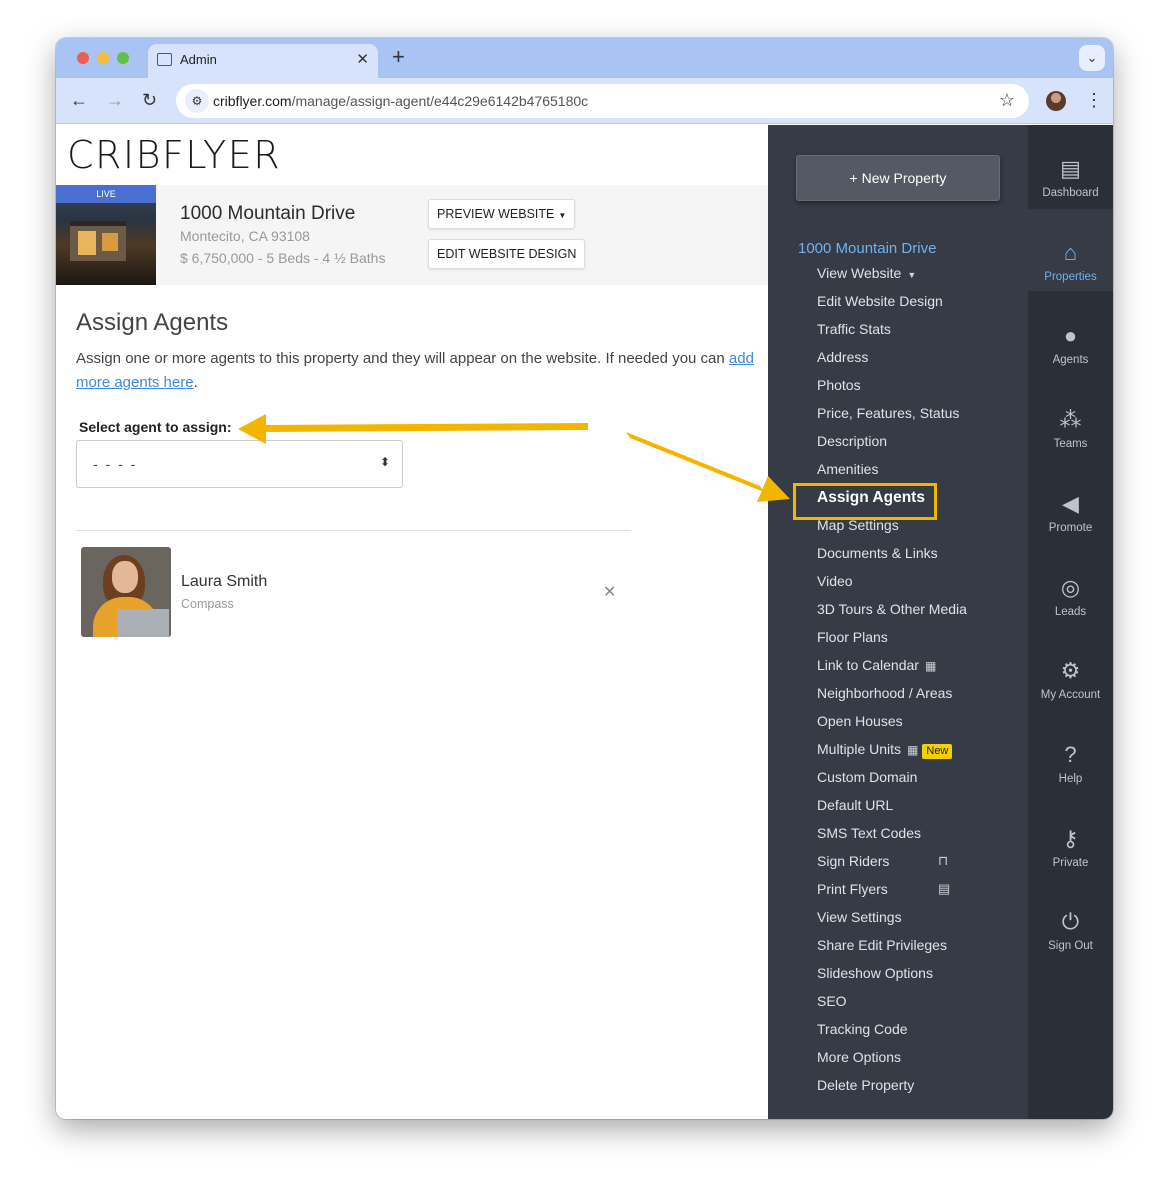  Describe the element at coordinates (1070, 527) in the screenshot. I see `rail-label: Promote` at that location.